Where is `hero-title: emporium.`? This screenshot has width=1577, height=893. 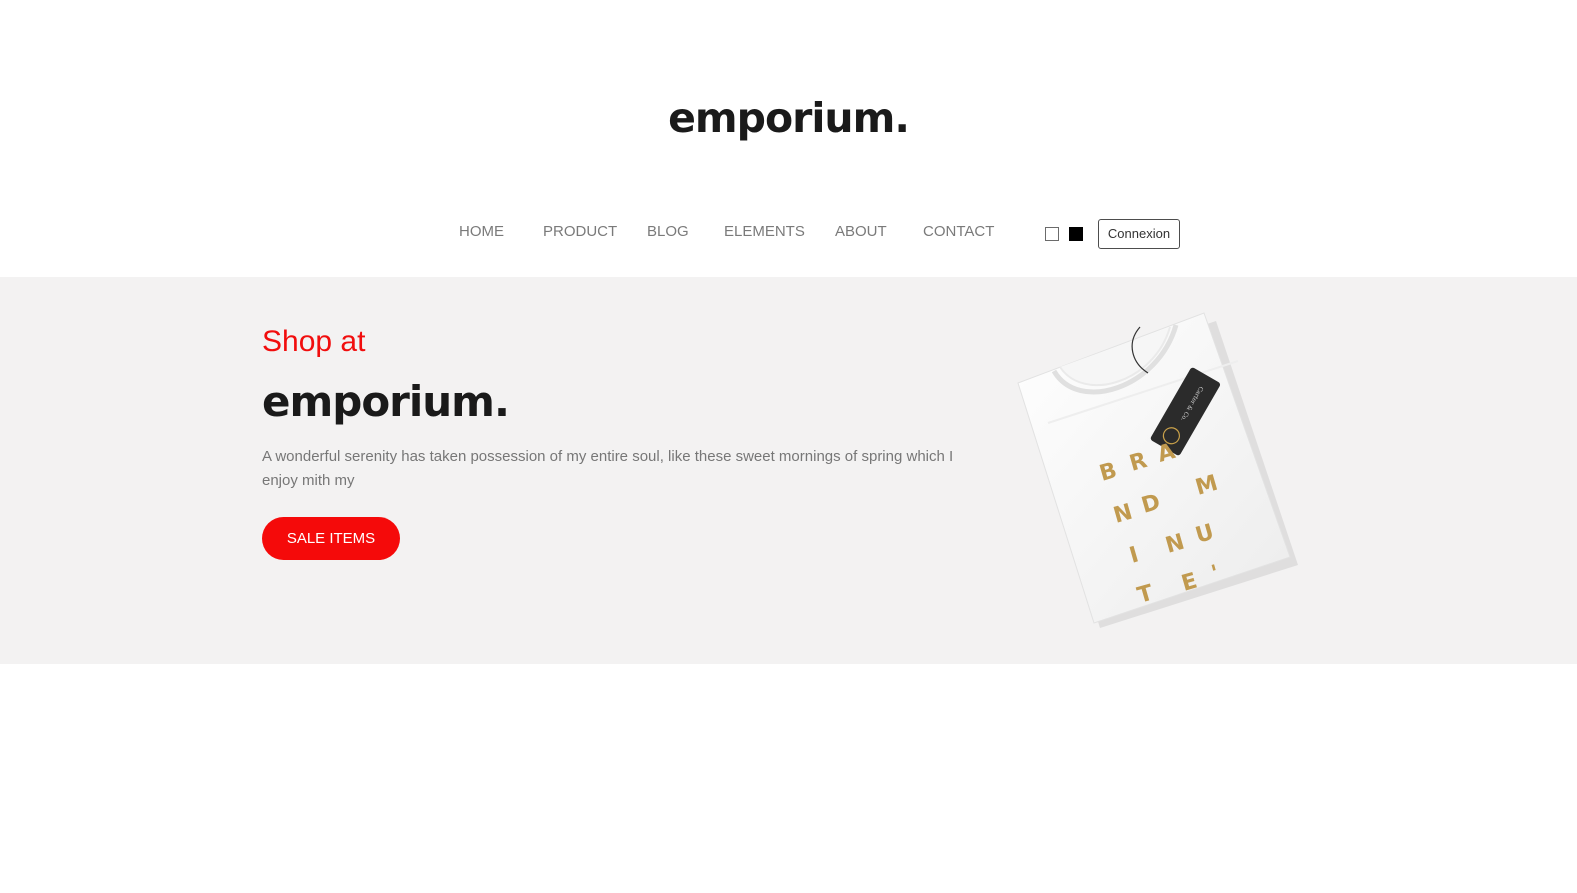
hero-title: emporium. is located at coordinates (386, 401).